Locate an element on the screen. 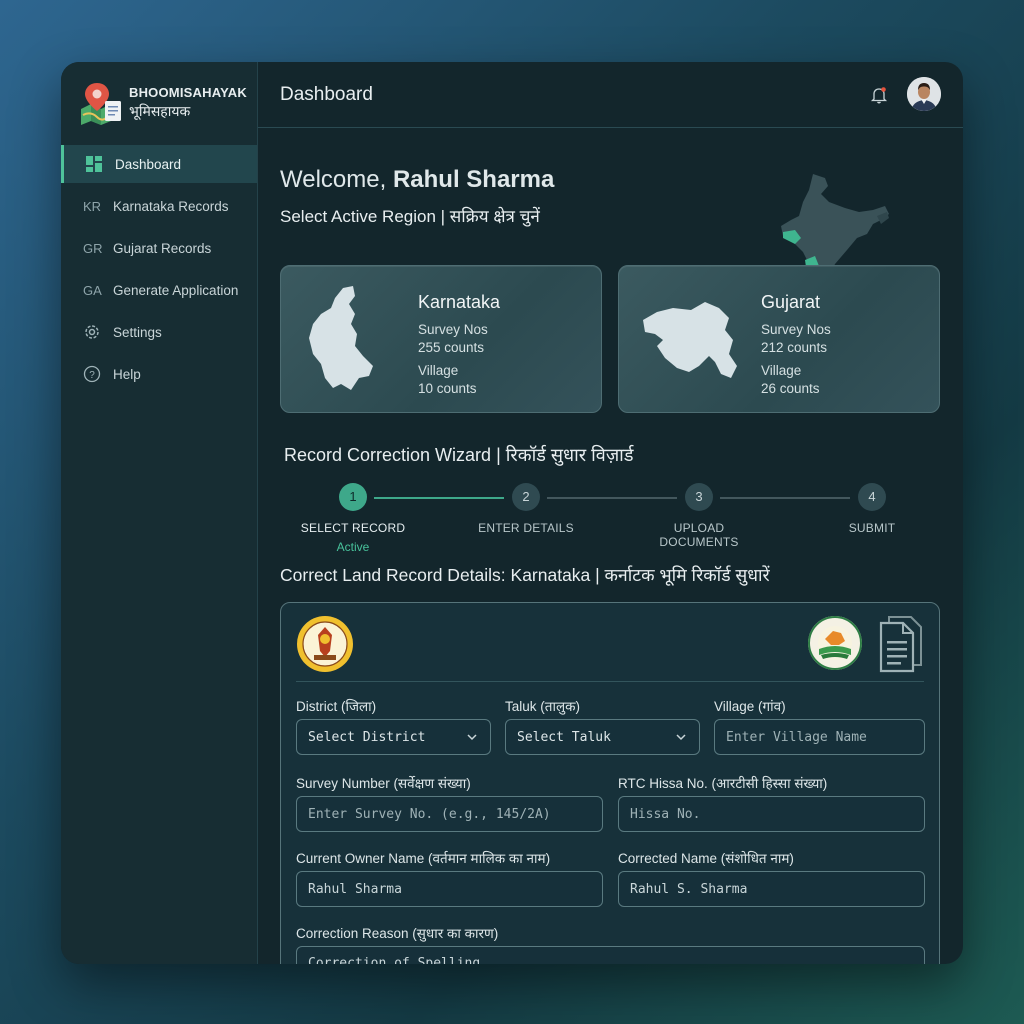 Image resolution: width=1024 pixels, height=1024 pixels. village-input-placeholder: Enter Village Name is located at coordinates (796, 737).